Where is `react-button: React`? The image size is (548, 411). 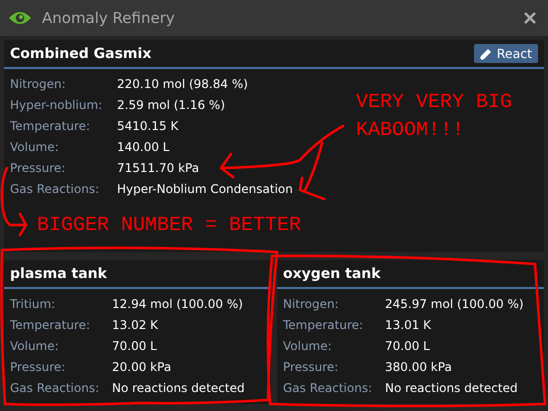 react-button: React is located at coordinates (506, 53).